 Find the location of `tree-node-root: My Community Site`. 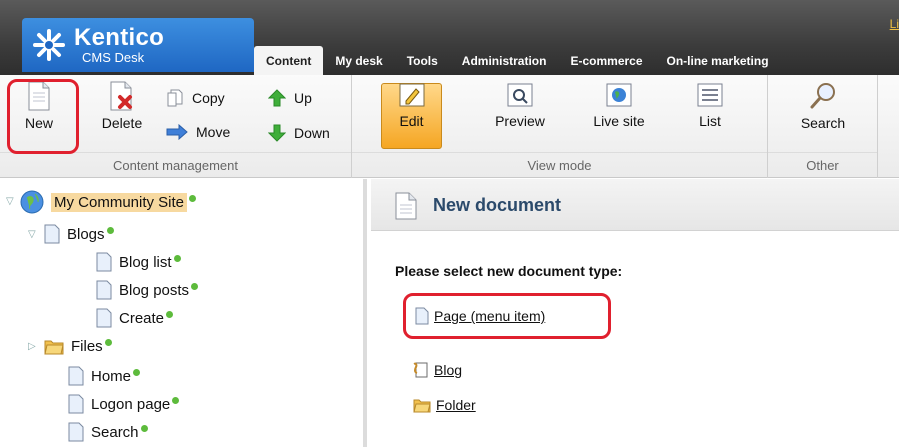

tree-node-root: My Community Site is located at coordinates (108, 202).